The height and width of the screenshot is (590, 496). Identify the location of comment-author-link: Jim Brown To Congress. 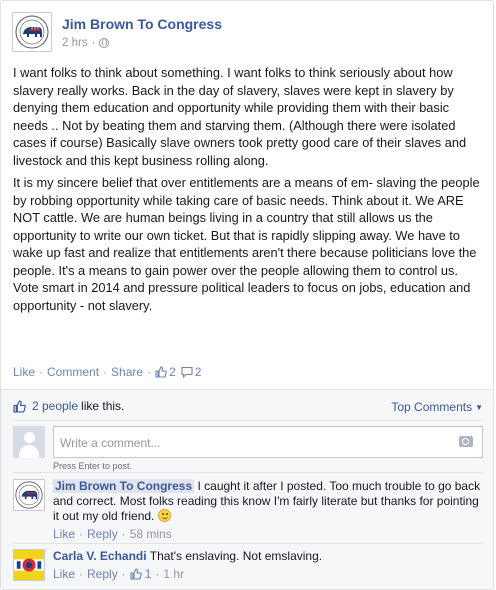
(124, 486).